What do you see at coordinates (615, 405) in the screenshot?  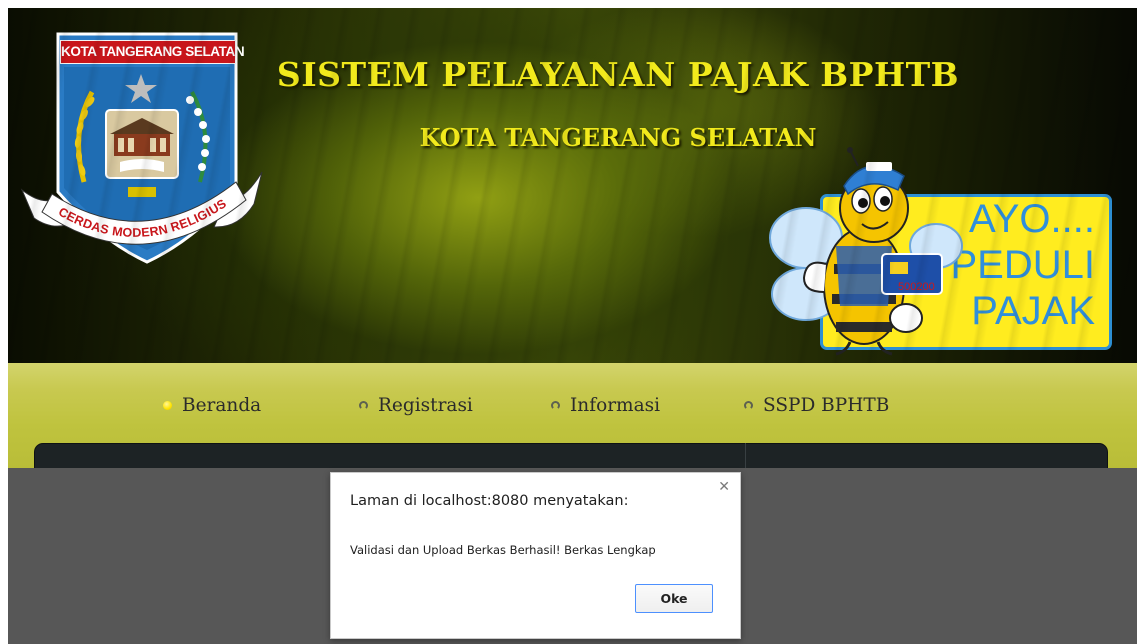 I see `nav-label: Informasi` at bounding box center [615, 405].